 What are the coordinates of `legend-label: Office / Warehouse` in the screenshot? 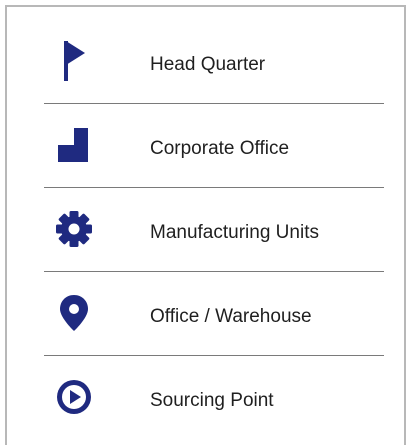 It's located at (231, 316).